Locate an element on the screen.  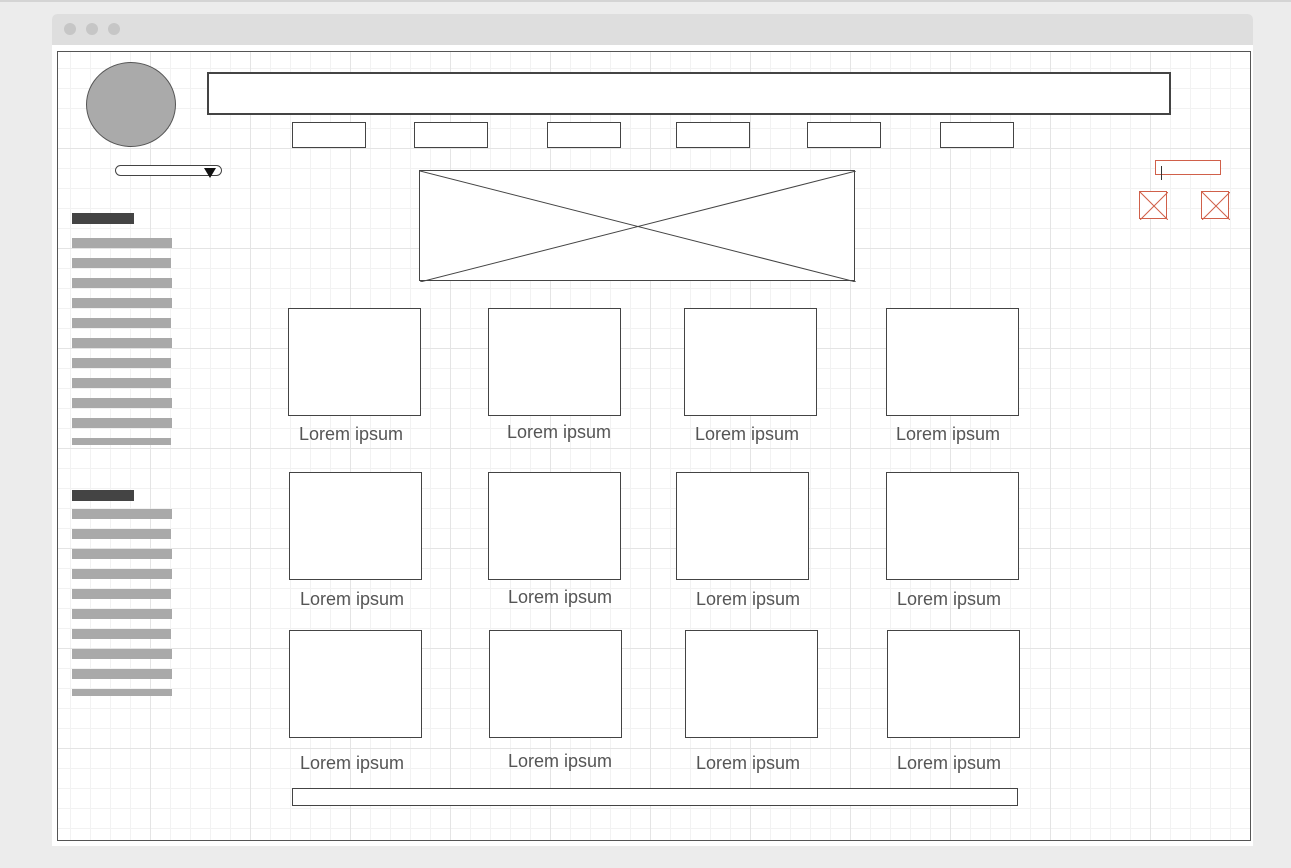
product-caption-5: Lorem ipsum is located at coordinates (352, 599).